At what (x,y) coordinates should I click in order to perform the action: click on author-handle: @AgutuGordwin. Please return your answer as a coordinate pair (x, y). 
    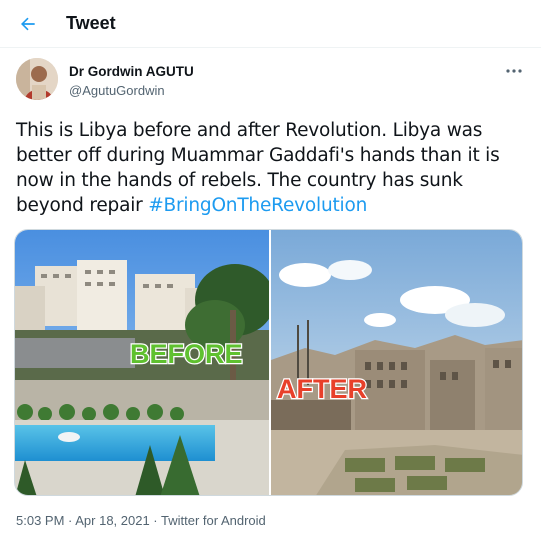
    Looking at the image, I should click on (117, 90).